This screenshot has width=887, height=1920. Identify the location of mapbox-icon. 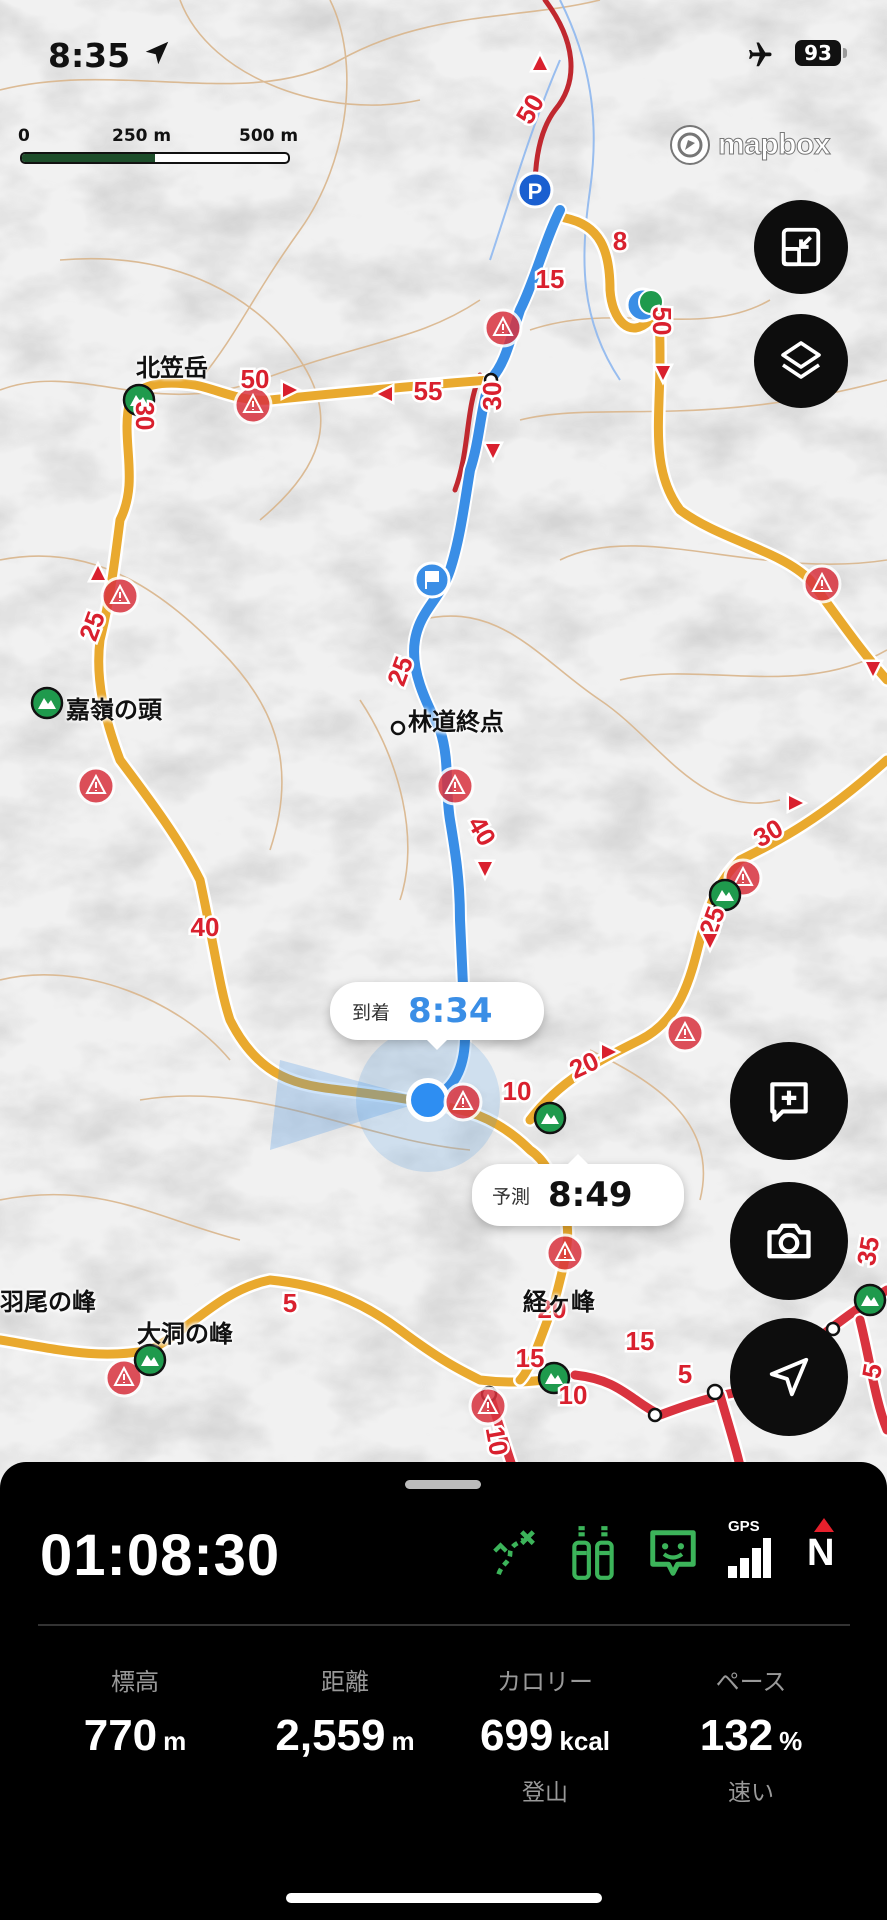
(690, 145).